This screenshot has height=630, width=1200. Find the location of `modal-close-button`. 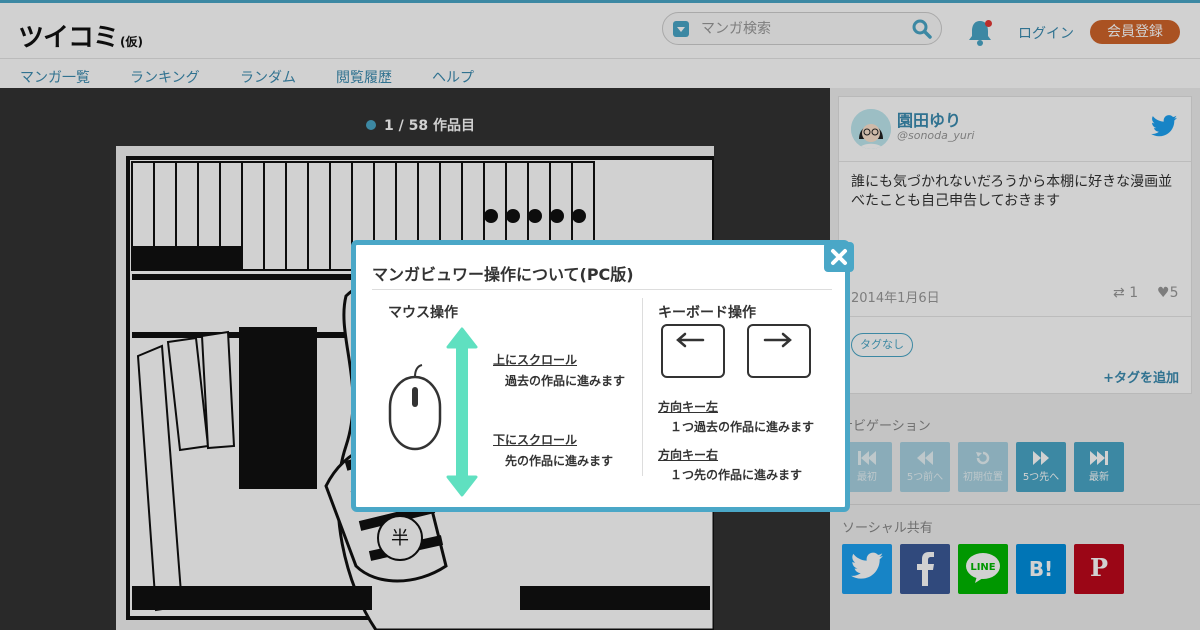

modal-close-button is located at coordinates (839, 257).